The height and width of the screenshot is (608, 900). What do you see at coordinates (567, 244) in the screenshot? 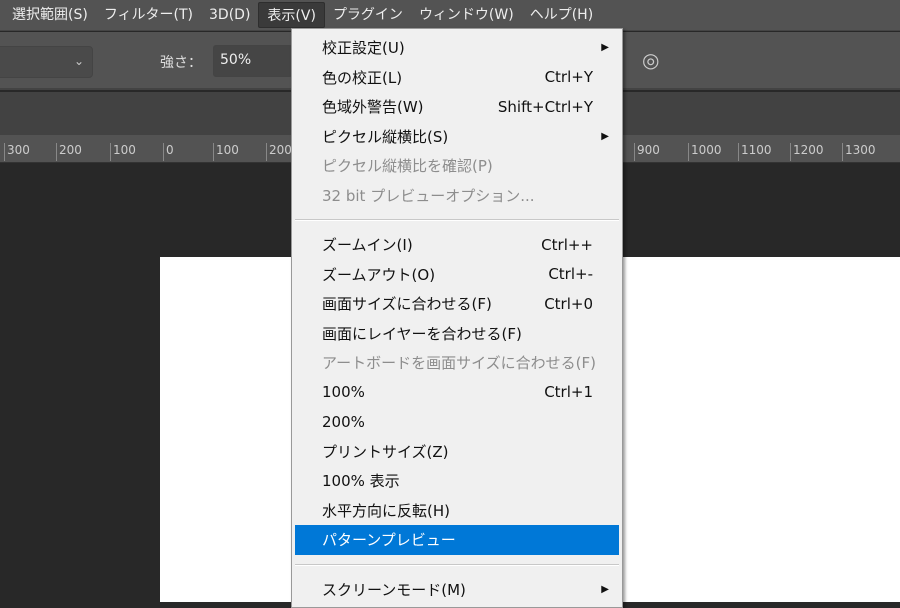
I see `menu-item-shortcut: Ctrl++` at bounding box center [567, 244].